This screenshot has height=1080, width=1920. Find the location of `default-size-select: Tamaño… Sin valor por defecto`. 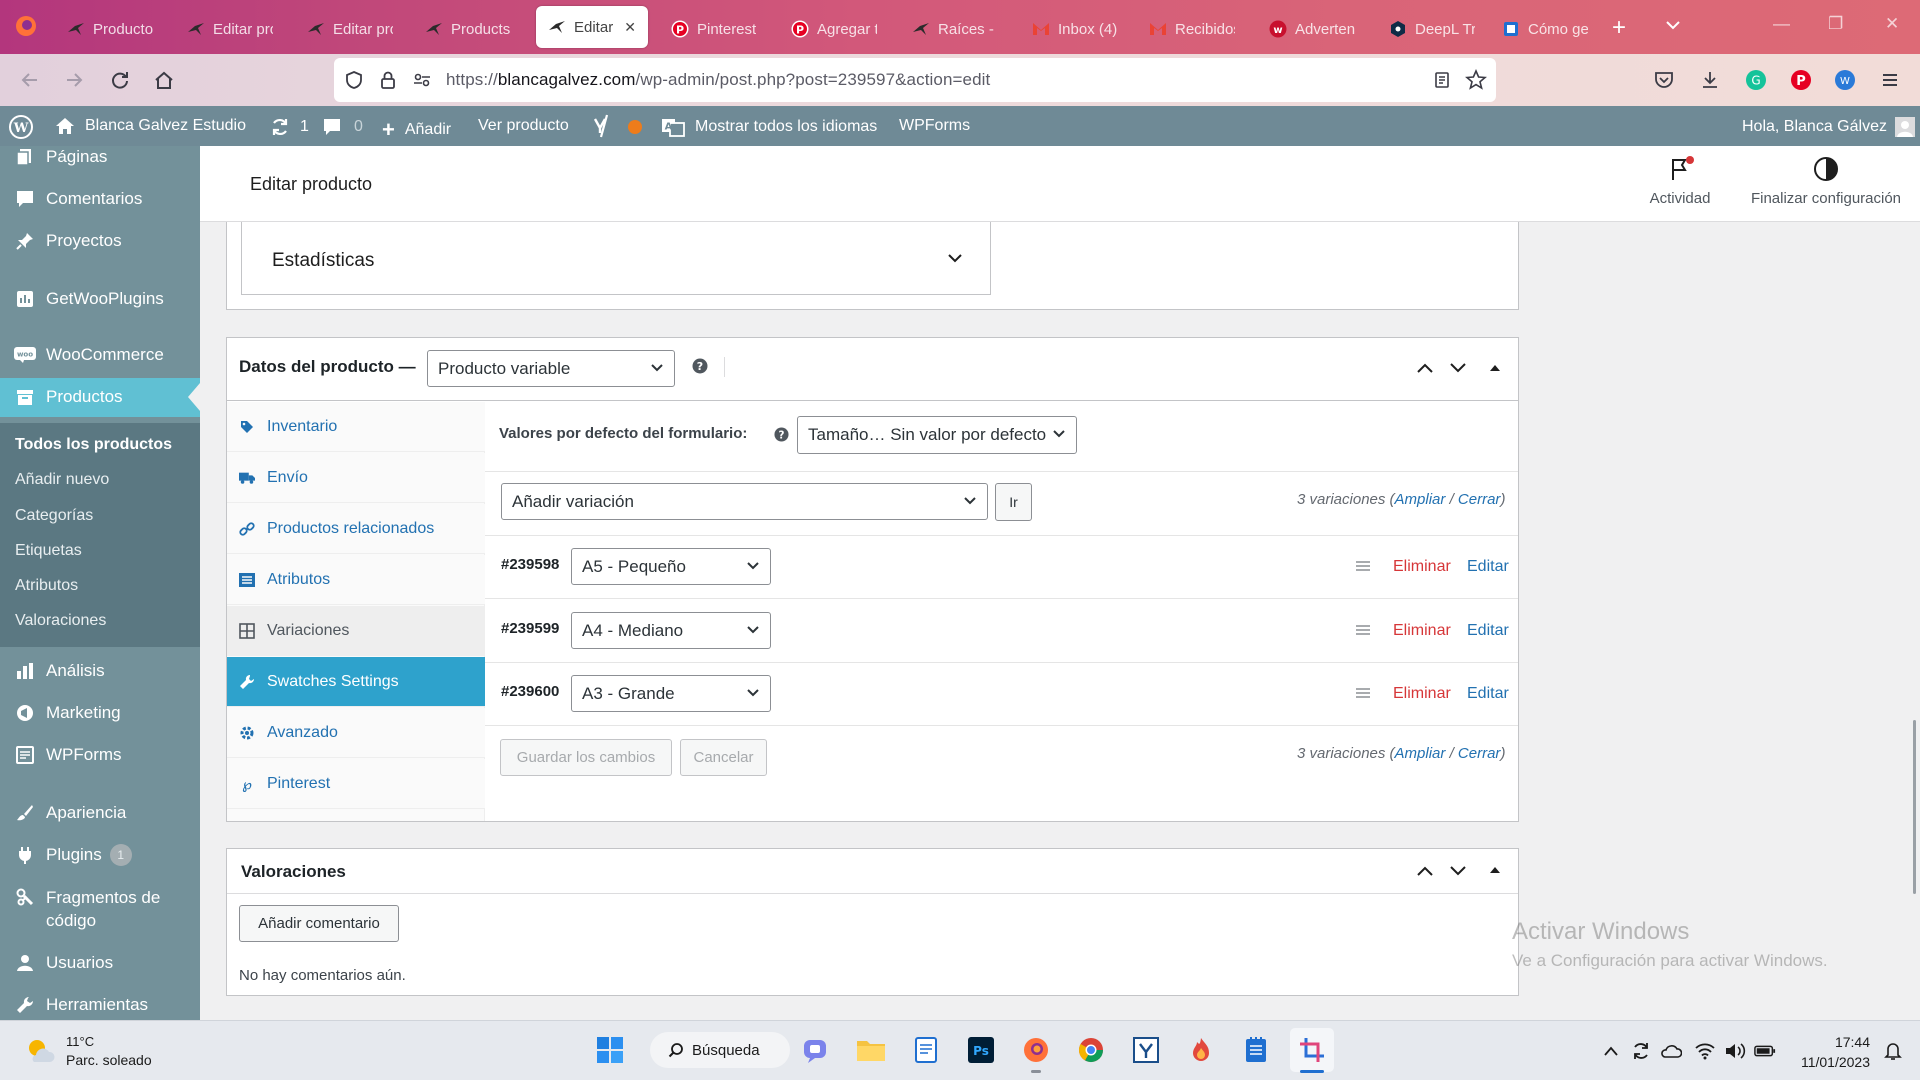

default-size-select: Tamaño… Sin valor por defecto is located at coordinates (937, 435).